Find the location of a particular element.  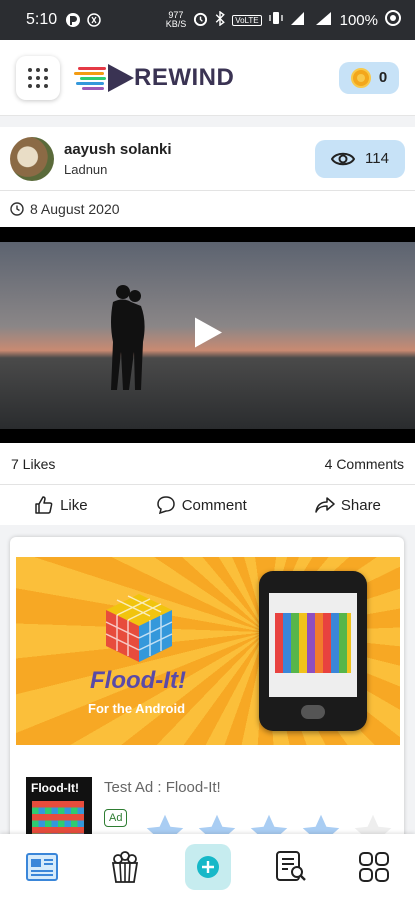

document-search-icon is located at coordinates (290, 866).